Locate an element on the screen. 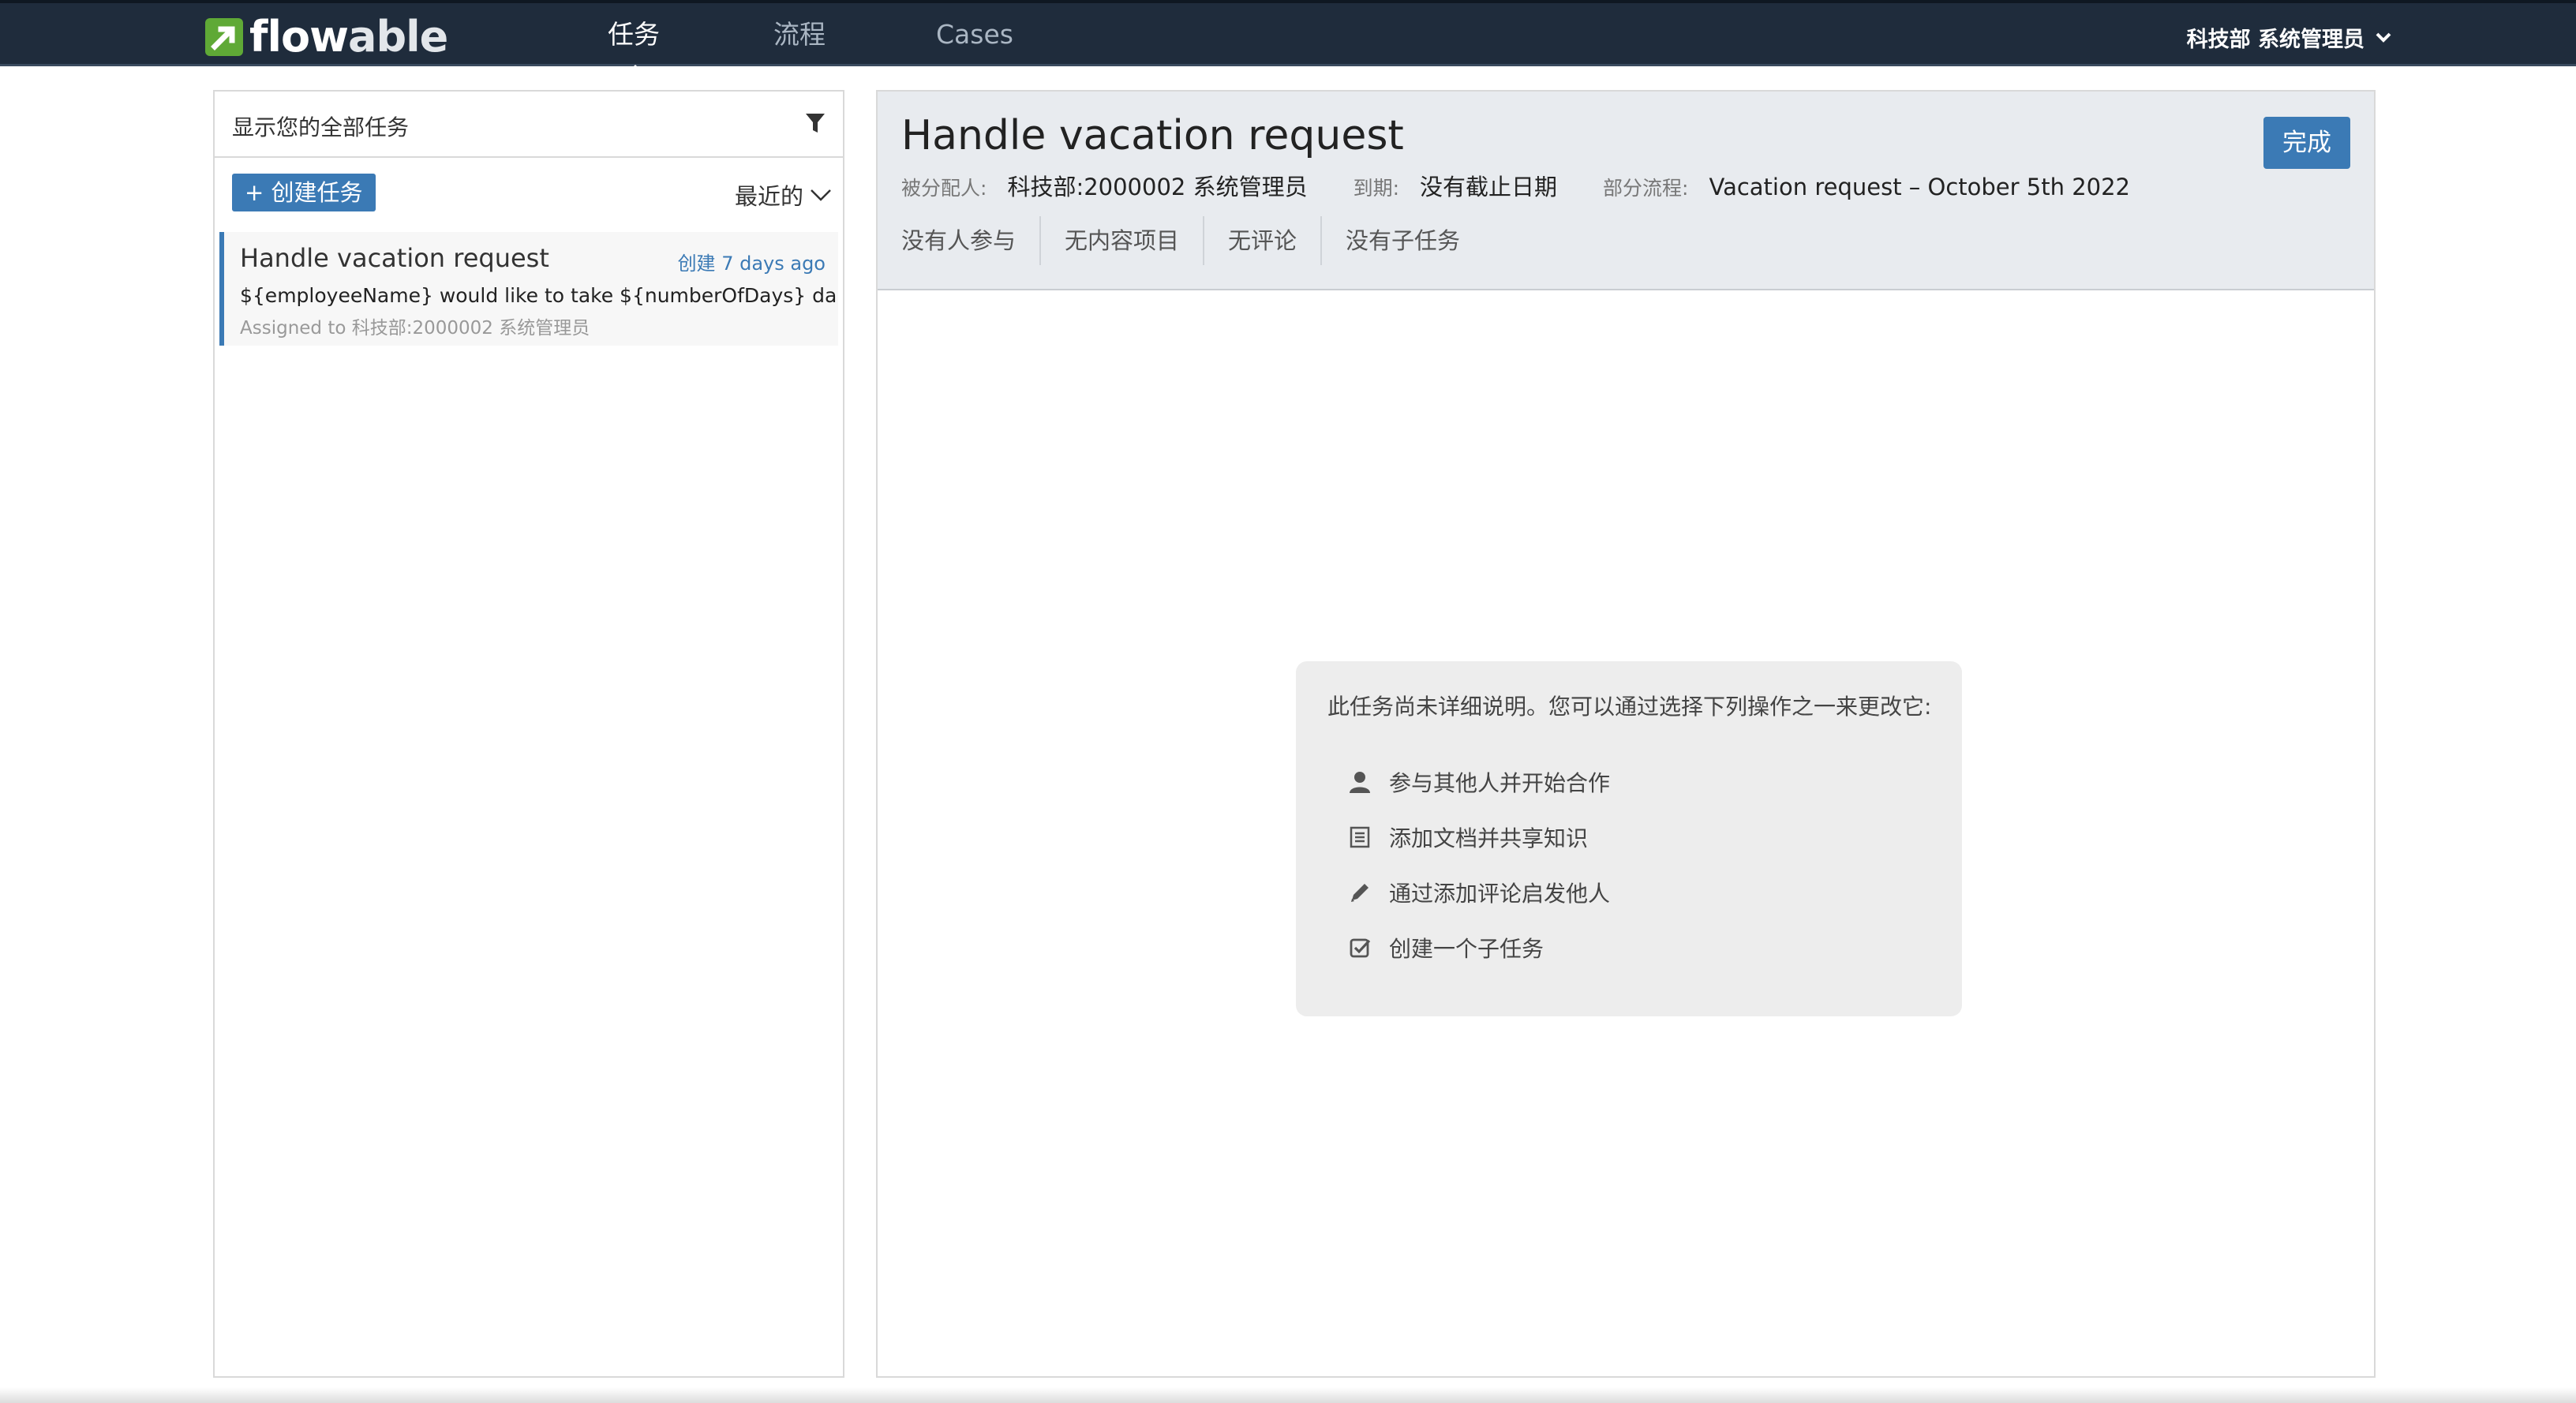 The width and height of the screenshot is (2576, 1403). action-label: 通过添加评论启发他人 is located at coordinates (1500, 894).